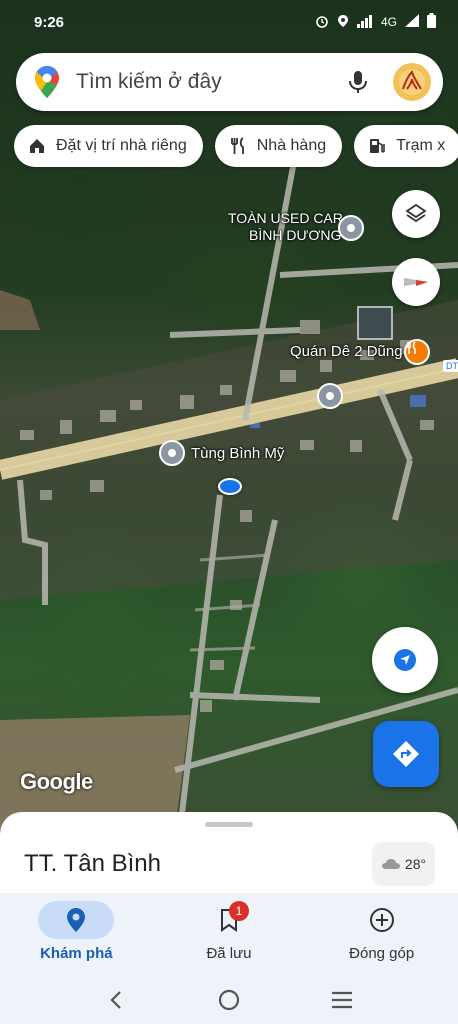 Image resolution: width=458 pixels, height=1024 pixels. I want to click on place-title: TT. Tân Bình, so click(92, 863).